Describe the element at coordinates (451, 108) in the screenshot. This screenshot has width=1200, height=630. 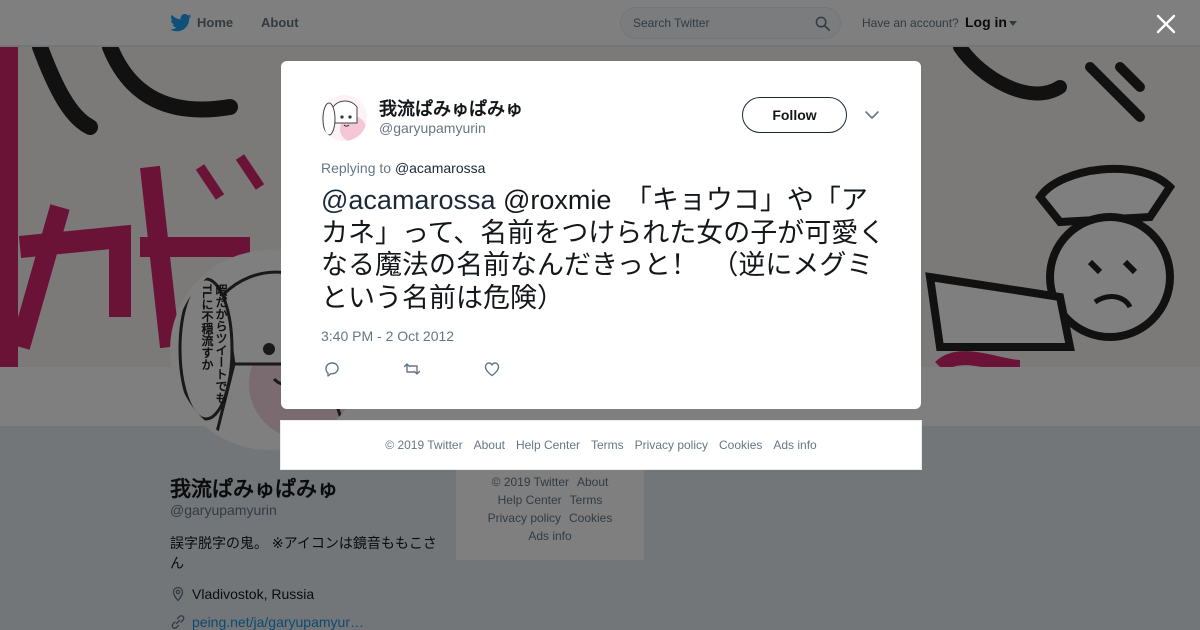
I see `tweet-author-name: 我流ぱみゅぱみゅ` at that location.